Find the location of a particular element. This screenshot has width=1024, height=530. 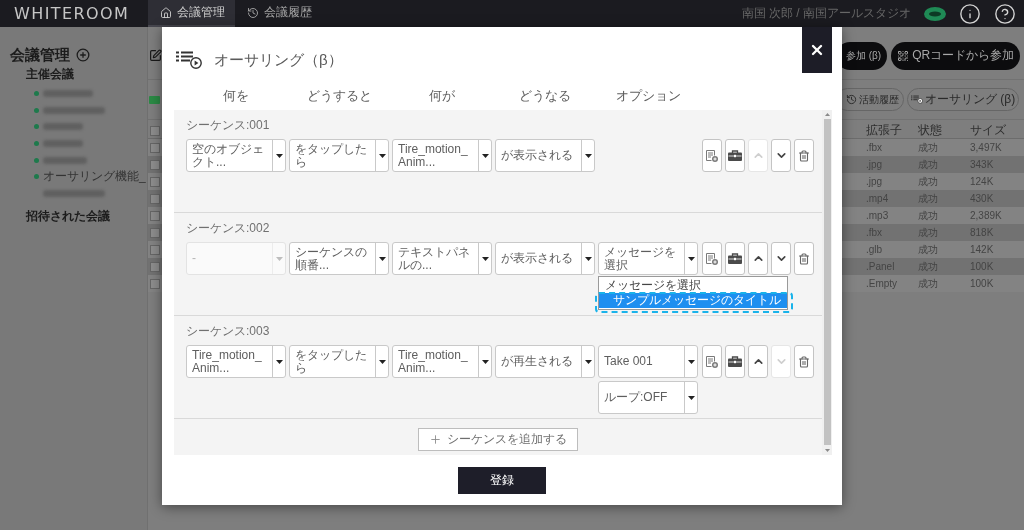

help-icon is located at coordinates (1005, 13).